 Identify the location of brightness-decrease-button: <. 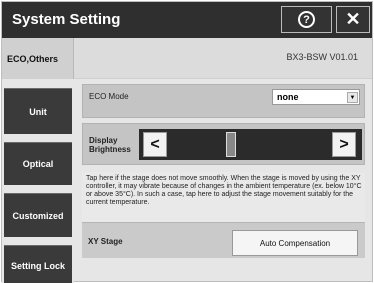
(155, 144).